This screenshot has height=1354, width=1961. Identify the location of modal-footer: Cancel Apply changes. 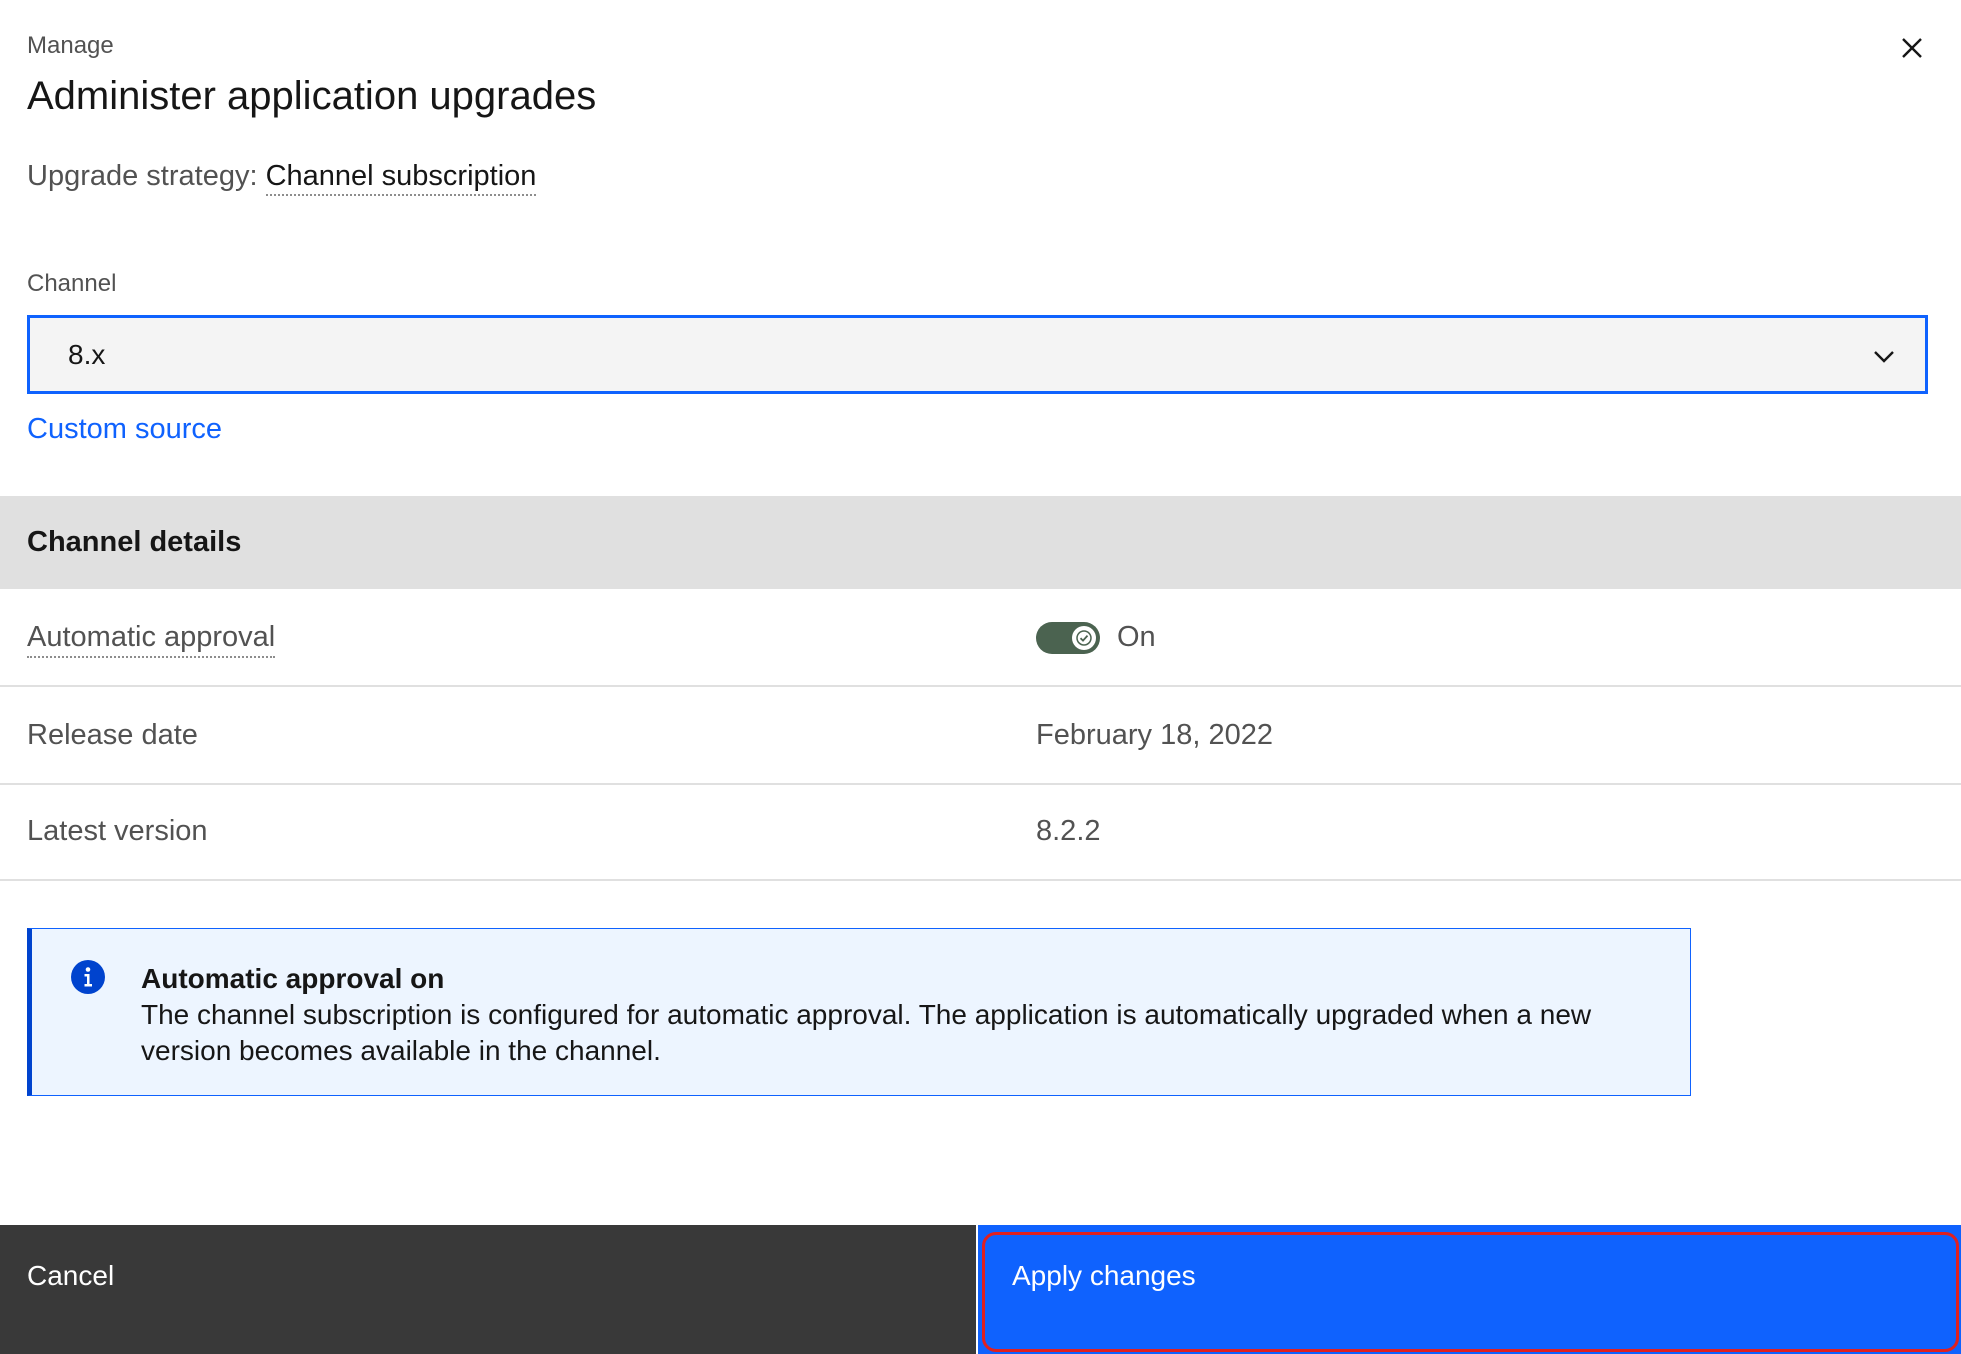
(980, 1289).